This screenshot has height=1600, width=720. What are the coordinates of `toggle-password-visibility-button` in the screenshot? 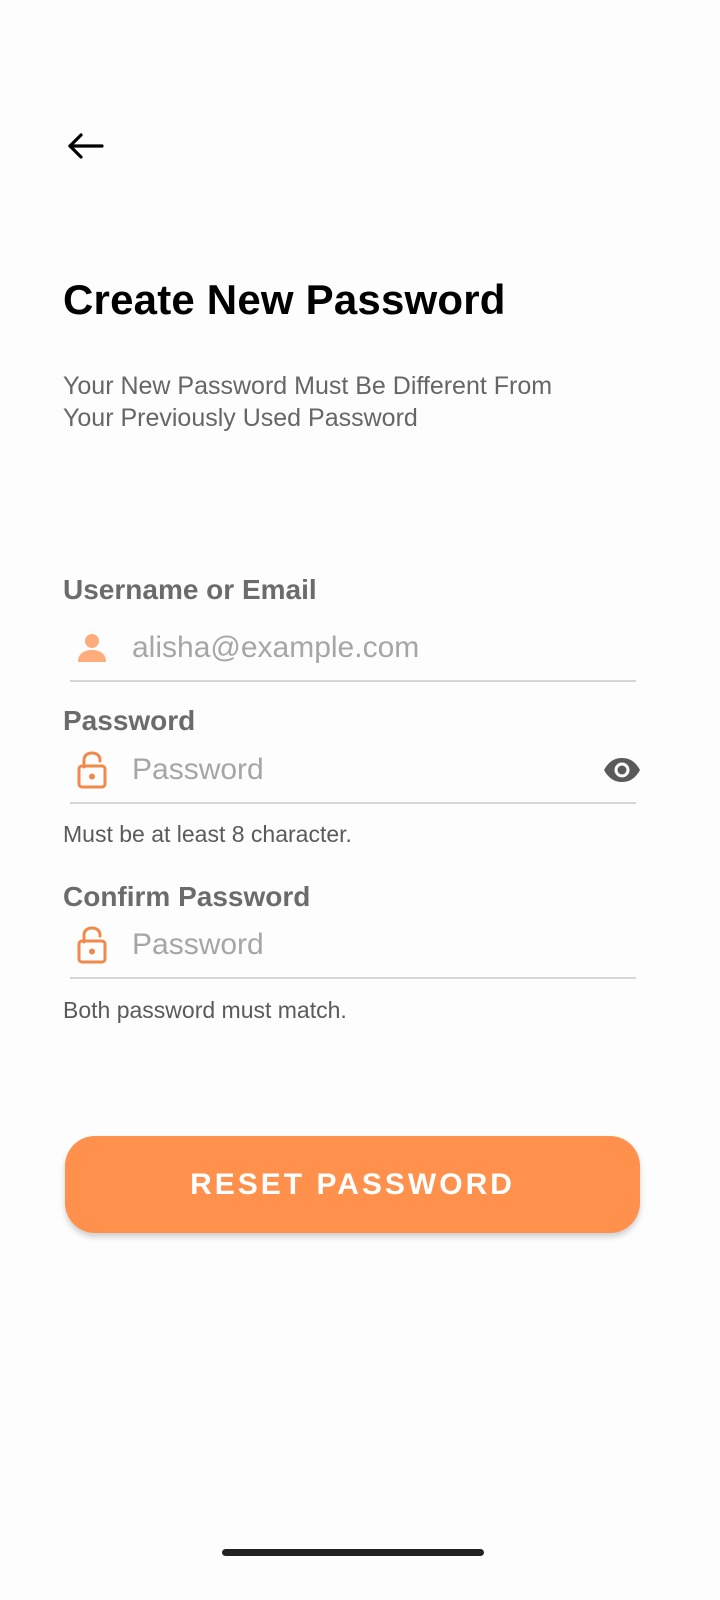 It's located at (622, 770).